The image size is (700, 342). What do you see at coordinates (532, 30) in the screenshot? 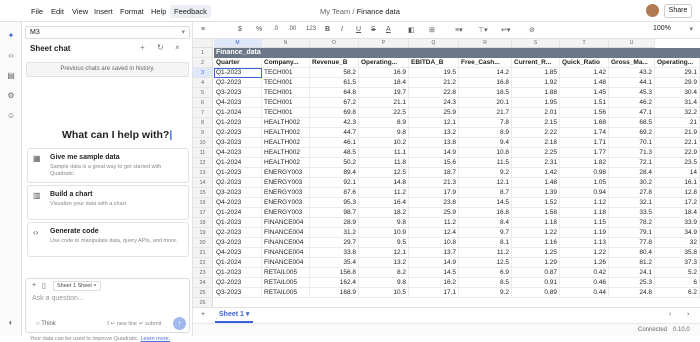
I see `clear-formatting-icon: ⊘` at bounding box center [532, 30].